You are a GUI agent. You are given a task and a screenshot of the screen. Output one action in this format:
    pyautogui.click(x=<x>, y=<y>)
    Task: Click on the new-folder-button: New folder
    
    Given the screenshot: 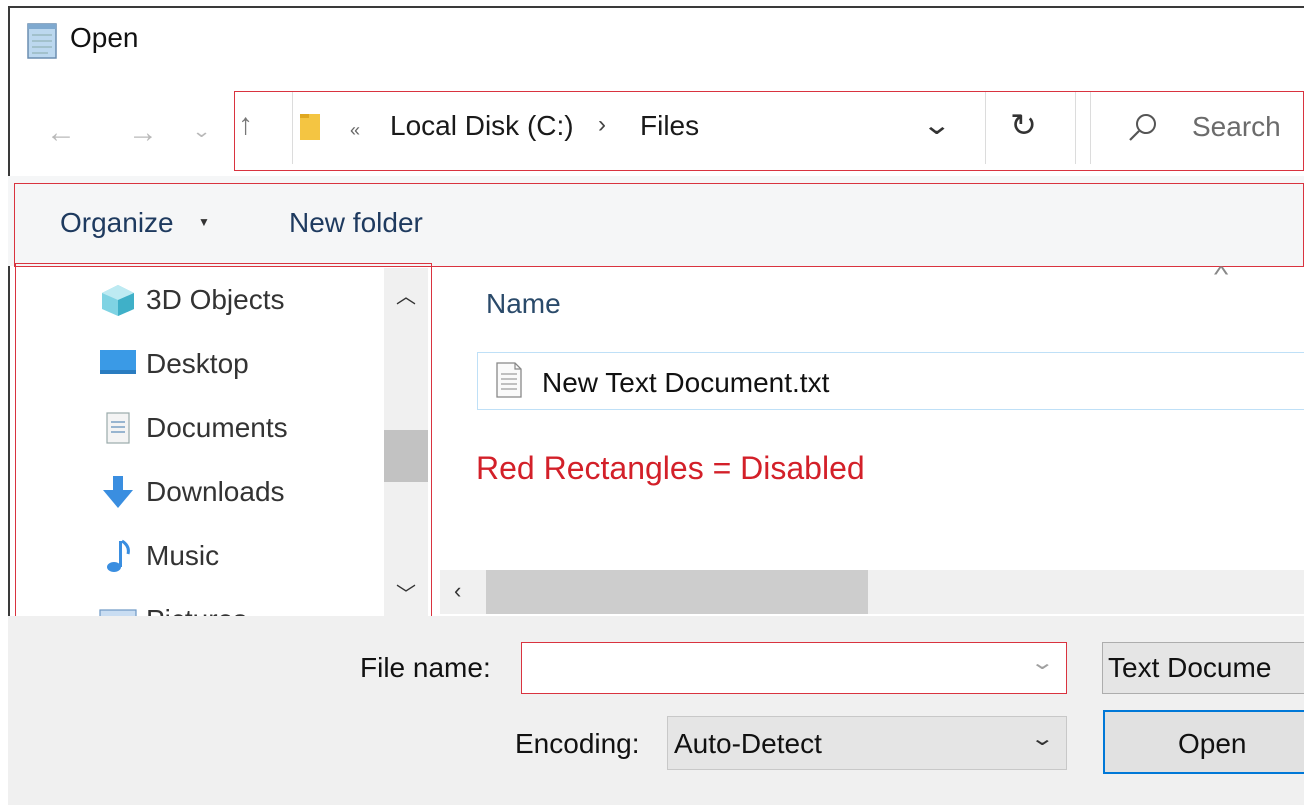 What is the action you would take?
    pyautogui.click(x=356, y=223)
    